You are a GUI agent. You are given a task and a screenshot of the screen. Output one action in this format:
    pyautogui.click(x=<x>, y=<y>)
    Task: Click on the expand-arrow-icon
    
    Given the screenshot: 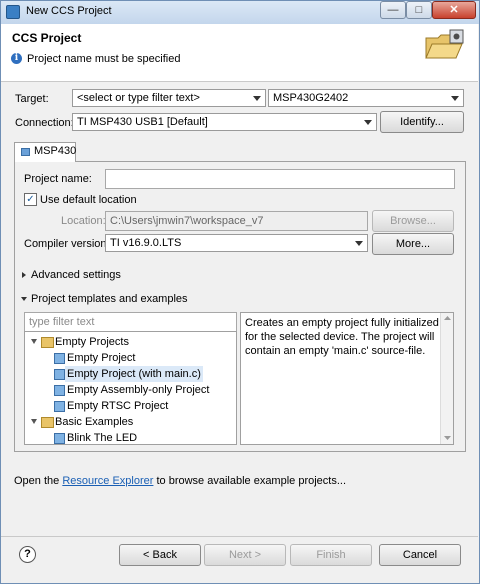 What is the action you would take?
    pyautogui.click(x=24, y=275)
    